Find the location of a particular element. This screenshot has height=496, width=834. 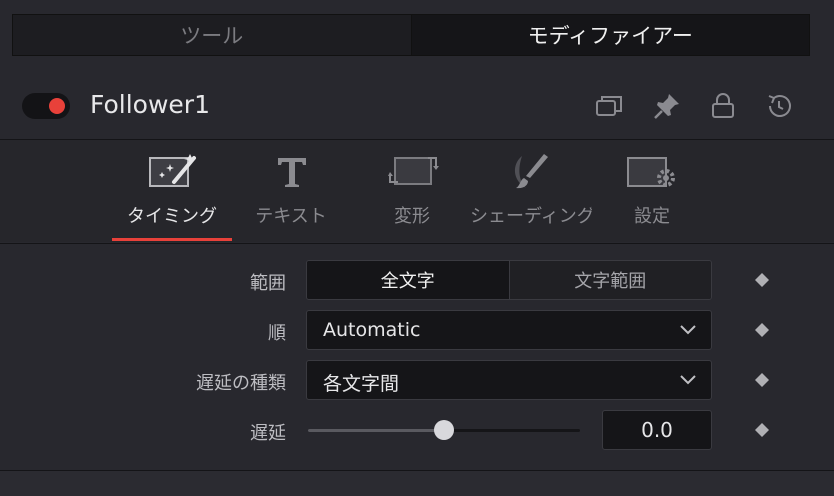

magic-wand-icon is located at coordinates (172, 170).